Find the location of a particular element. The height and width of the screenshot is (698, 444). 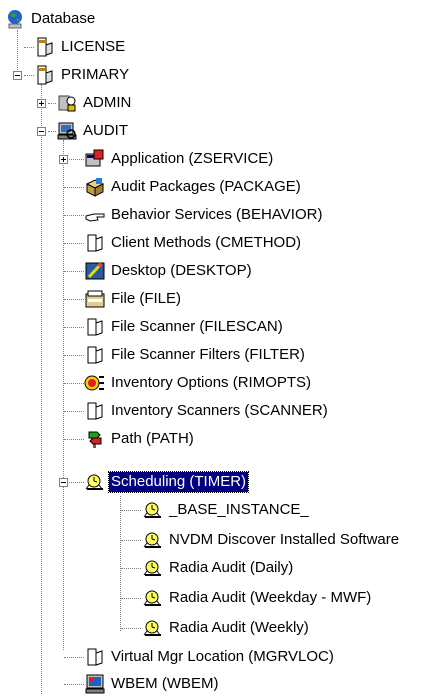

tree-item-label: Inventory Scanners (SCANNER) is located at coordinates (219, 410).